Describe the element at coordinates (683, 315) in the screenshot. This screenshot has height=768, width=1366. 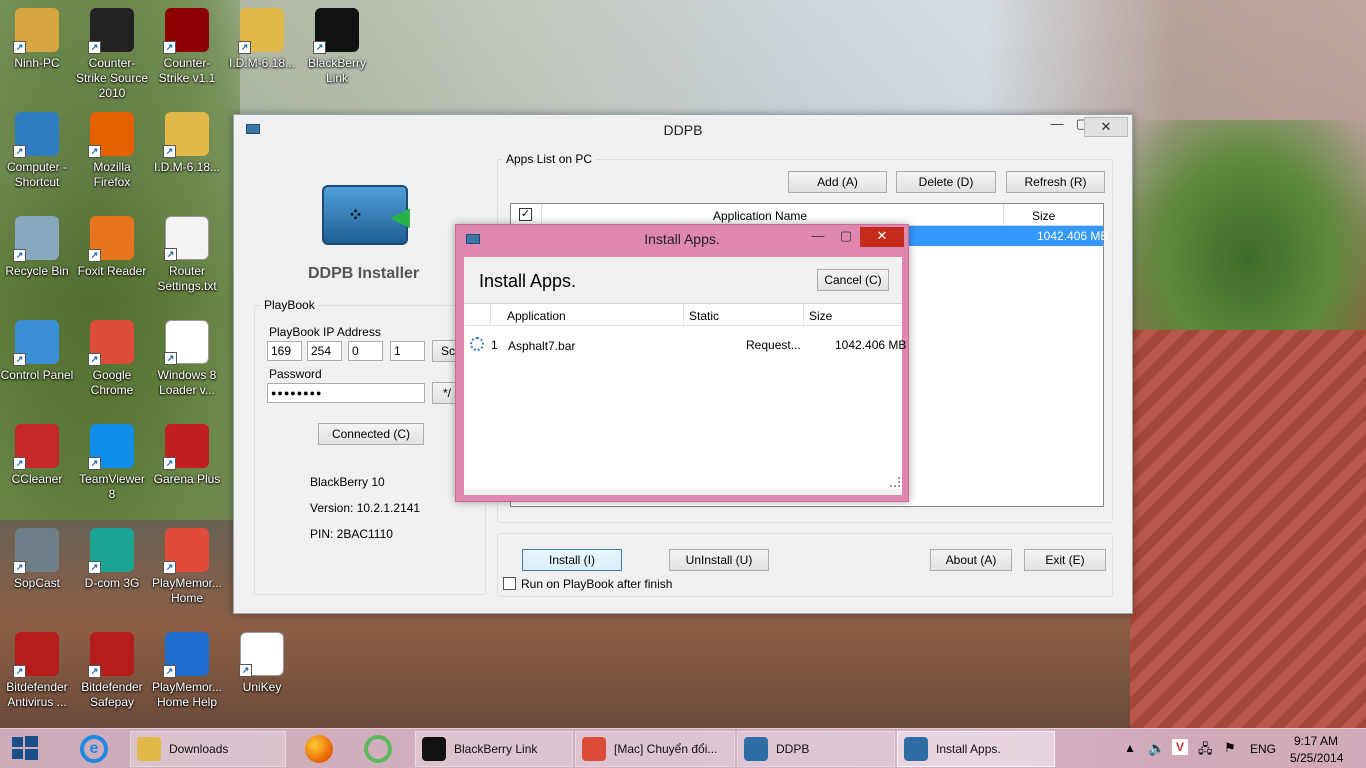
I see `install-list-header: Application Static Size` at that location.